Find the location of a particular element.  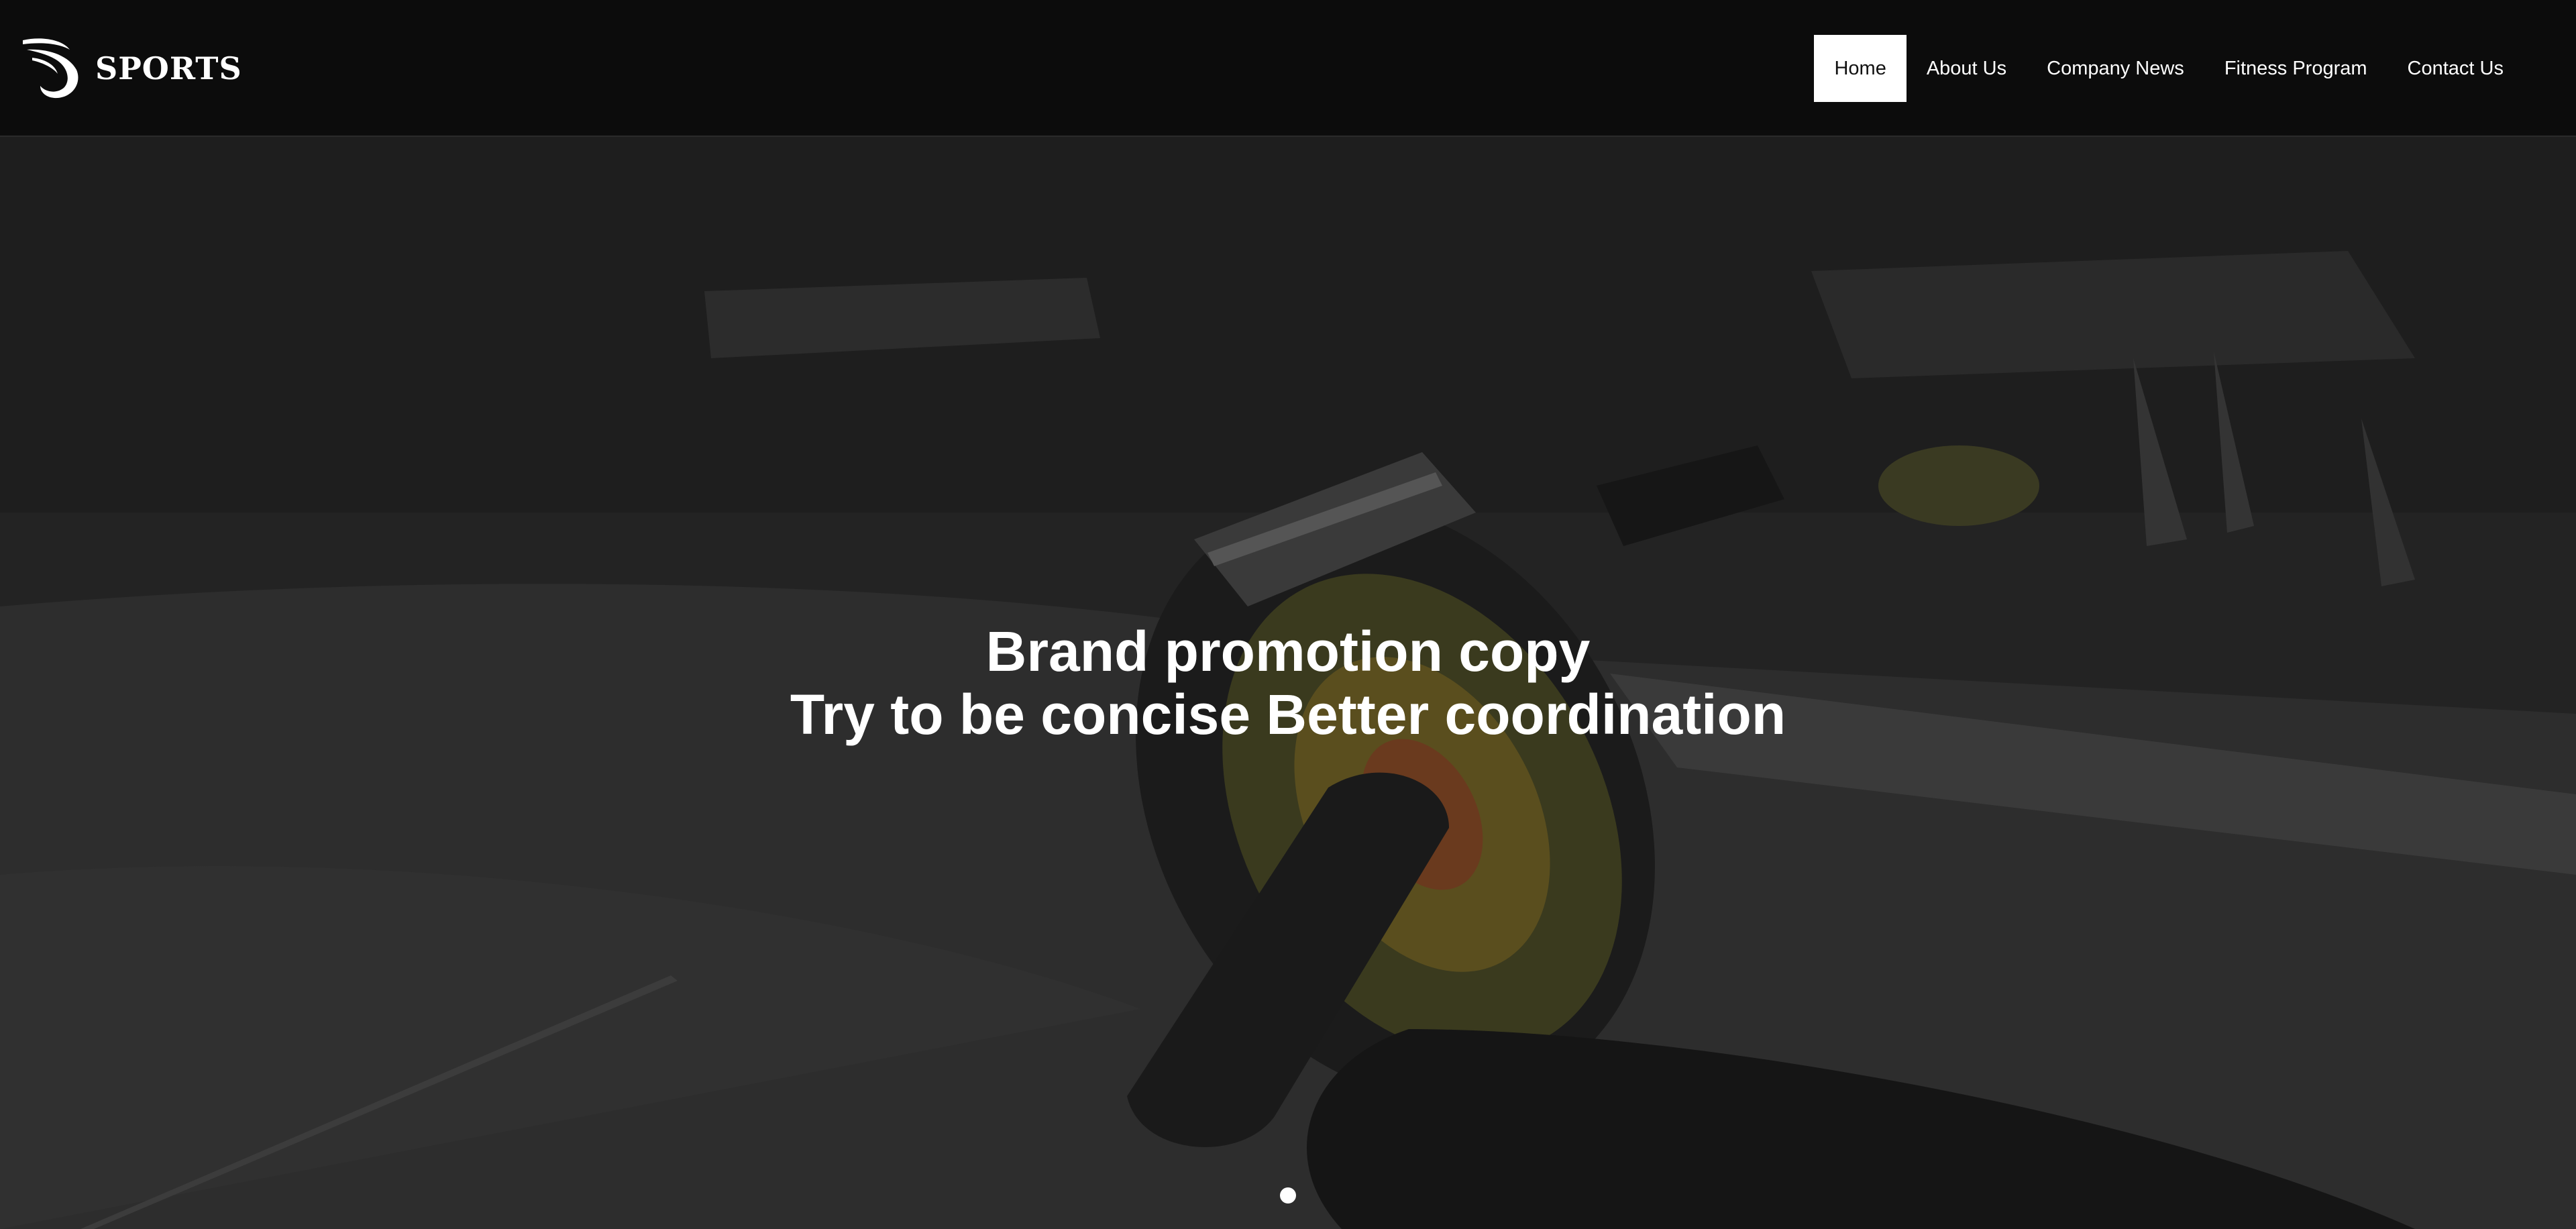

nav-item-fitness-program: Fitness Program is located at coordinates (2295, 68).